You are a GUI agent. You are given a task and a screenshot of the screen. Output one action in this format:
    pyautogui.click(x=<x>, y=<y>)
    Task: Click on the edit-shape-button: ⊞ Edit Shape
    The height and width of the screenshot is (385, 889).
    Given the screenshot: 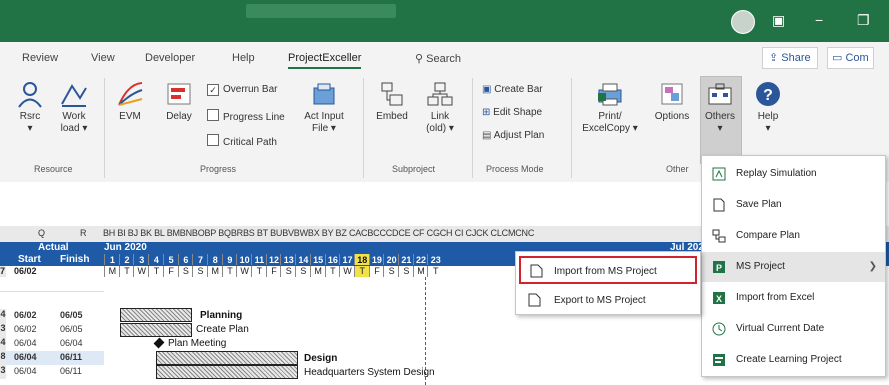 What is the action you would take?
    pyautogui.click(x=512, y=112)
    